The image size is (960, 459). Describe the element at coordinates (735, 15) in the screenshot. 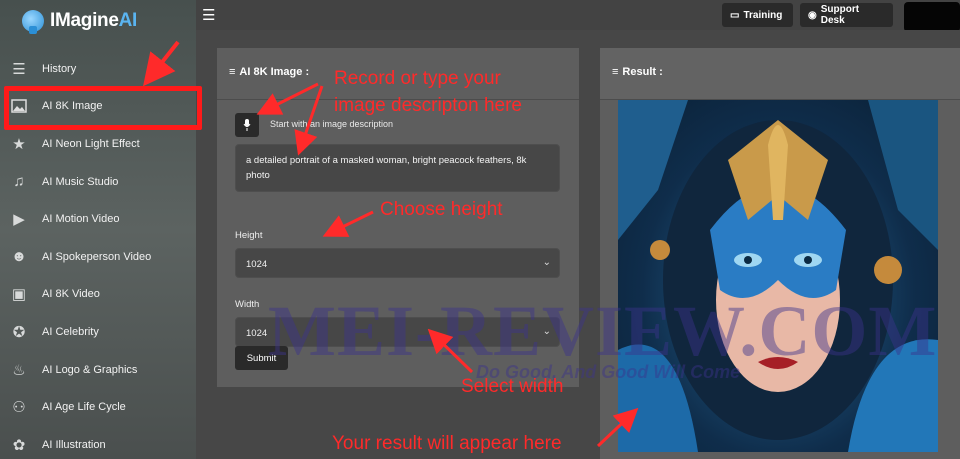

I see `laptop-icon: ▭` at that location.